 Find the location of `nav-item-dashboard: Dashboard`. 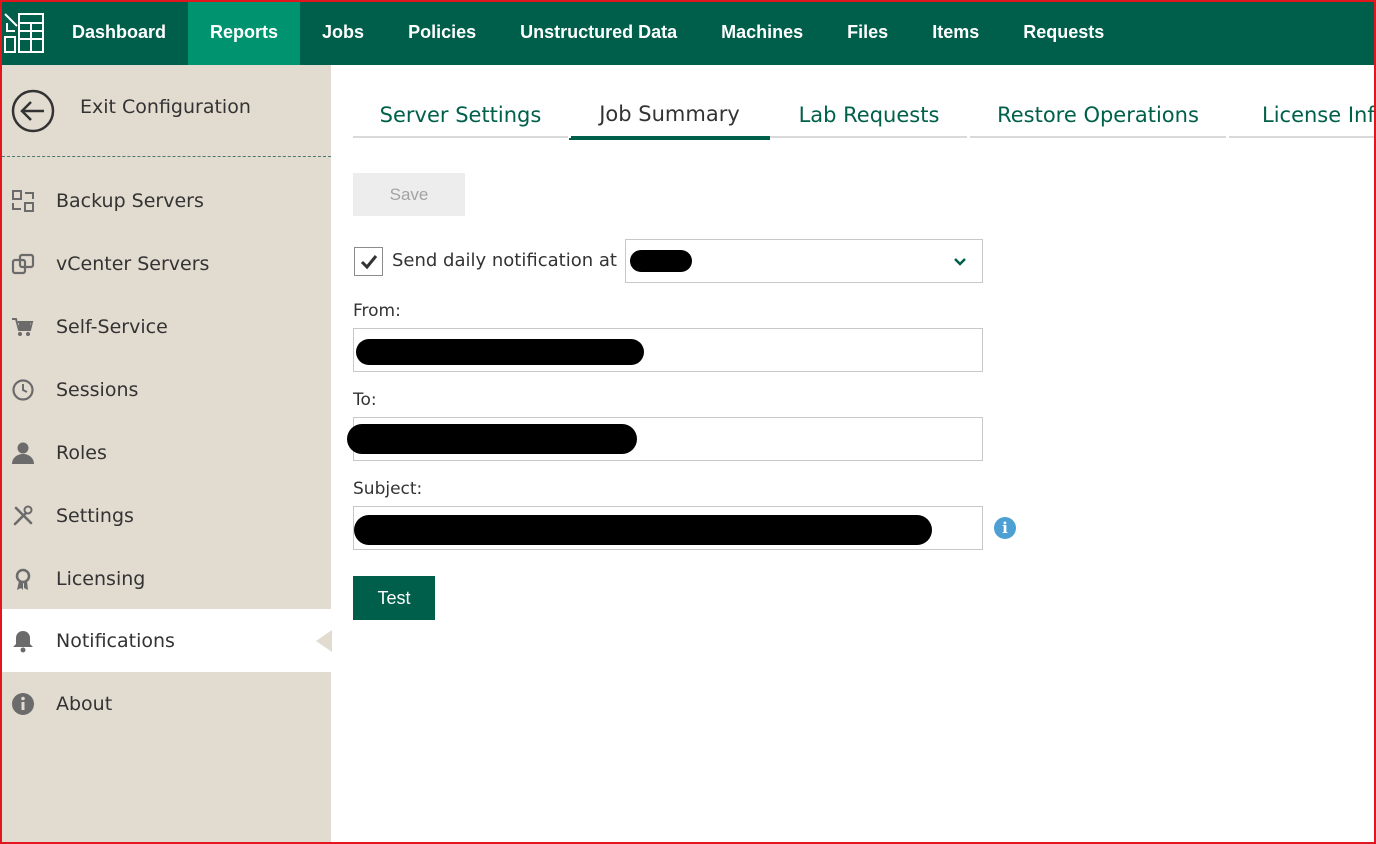

nav-item-dashboard: Dashboard is located at coordinates (119, 32).